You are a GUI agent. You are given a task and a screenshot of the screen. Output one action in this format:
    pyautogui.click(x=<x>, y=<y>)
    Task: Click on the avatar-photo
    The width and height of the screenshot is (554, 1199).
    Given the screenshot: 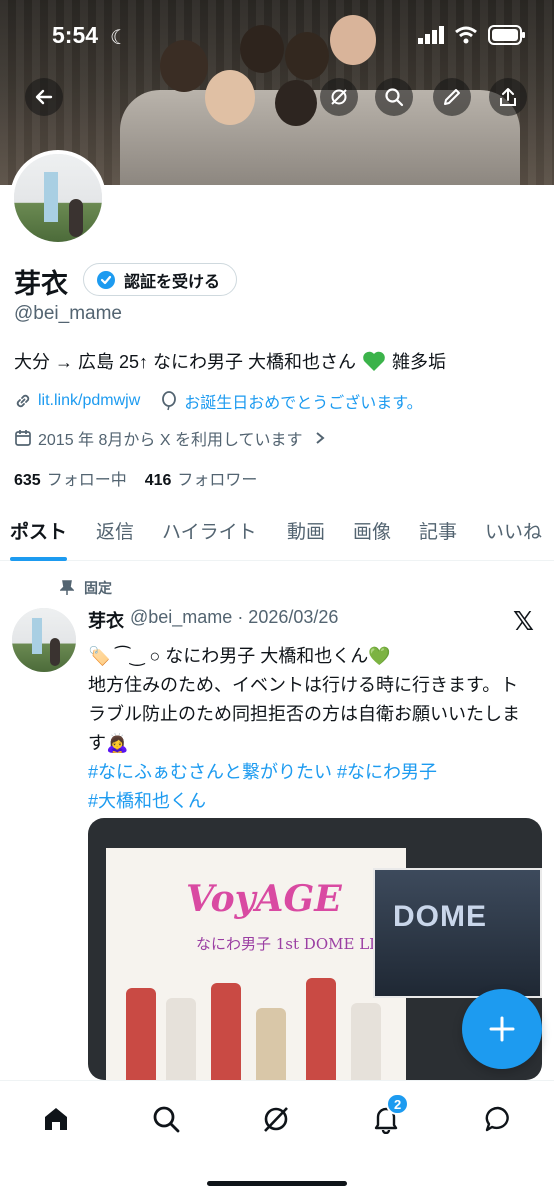 What is the action you would take?
    pyautogui.click(x=58, y=198)
    